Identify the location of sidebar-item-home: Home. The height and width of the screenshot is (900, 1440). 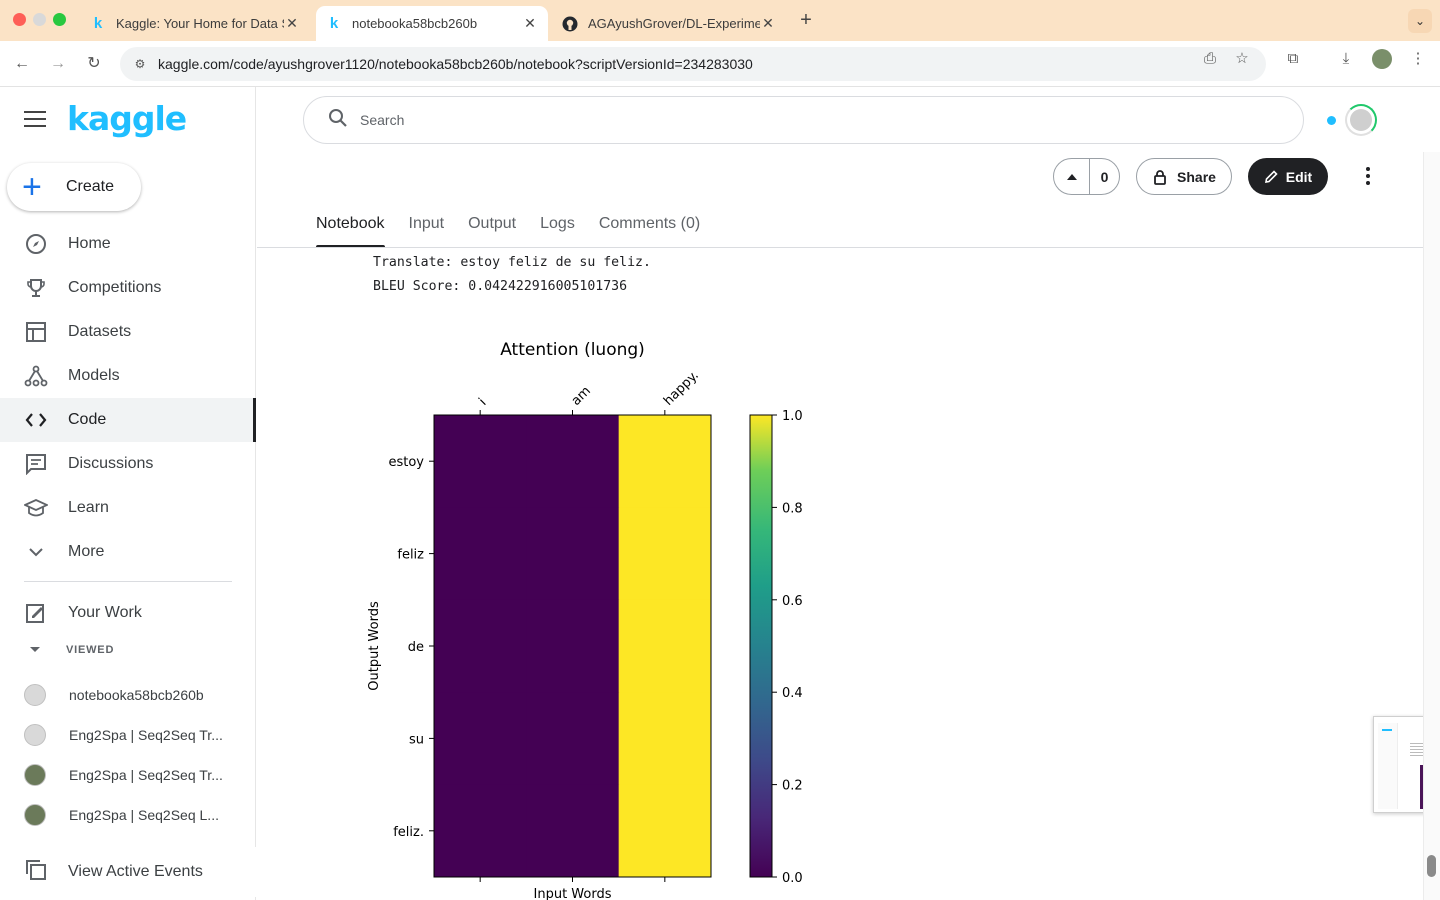
(128, 244).